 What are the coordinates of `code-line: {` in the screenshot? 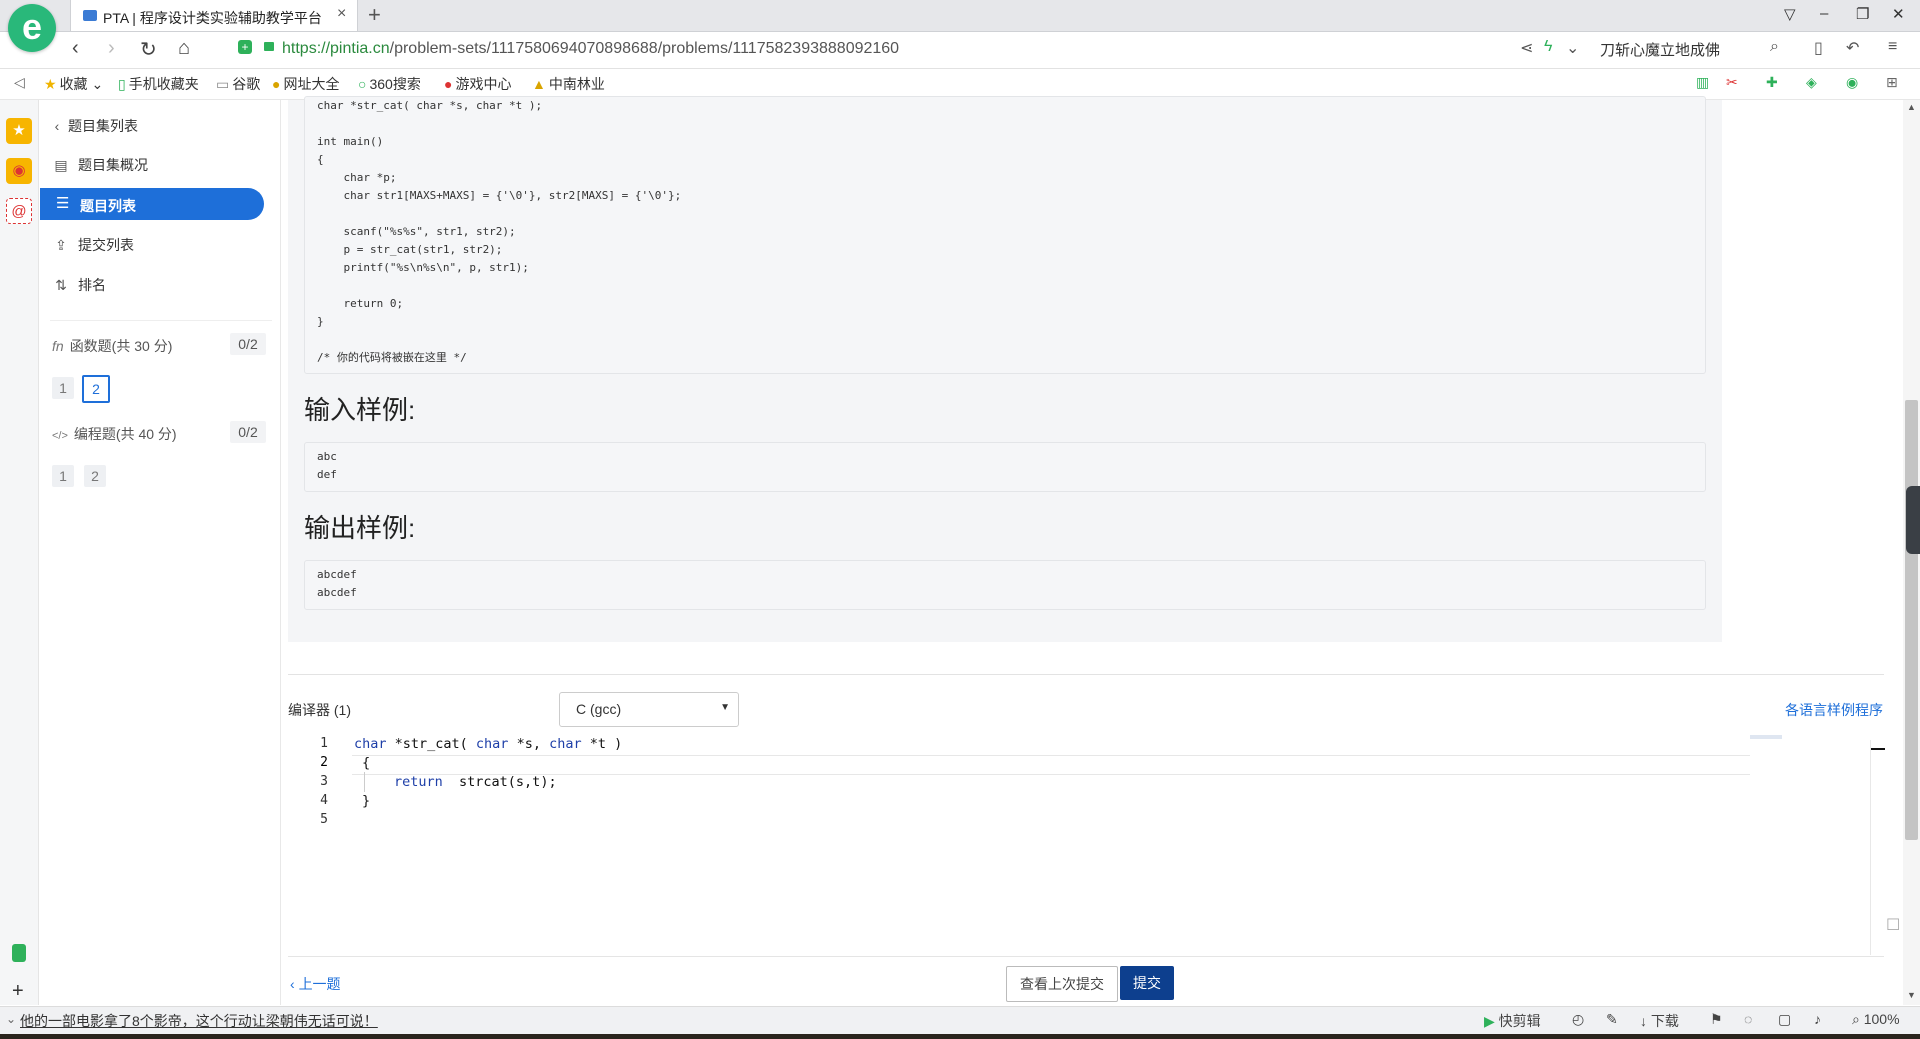 It's located at (366, 763).